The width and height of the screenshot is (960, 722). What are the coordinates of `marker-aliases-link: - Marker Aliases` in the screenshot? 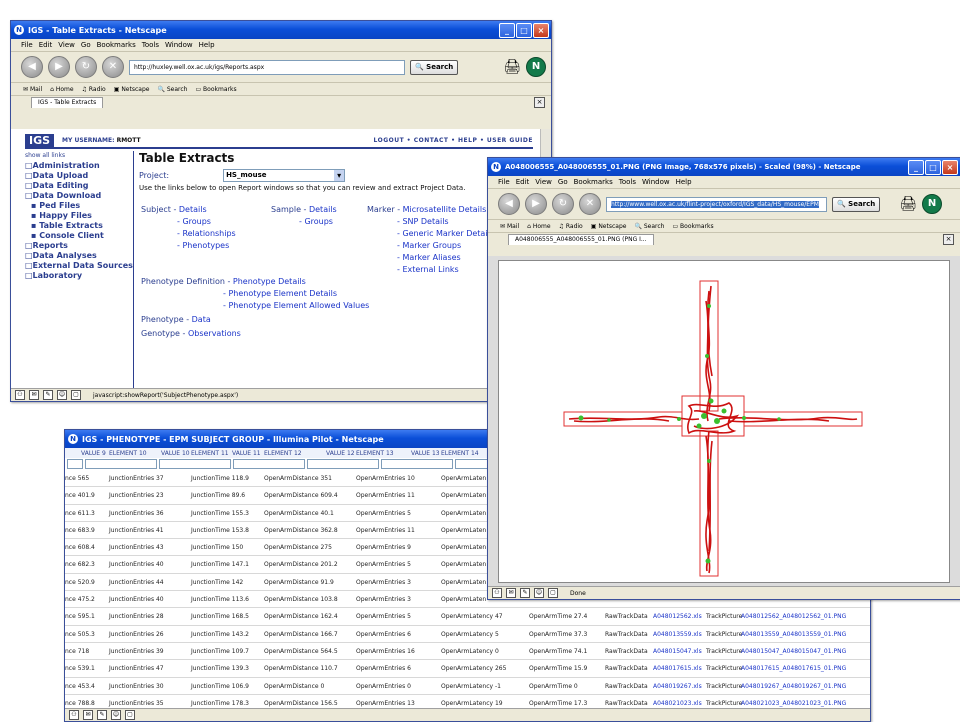 It's located at (429, 257).